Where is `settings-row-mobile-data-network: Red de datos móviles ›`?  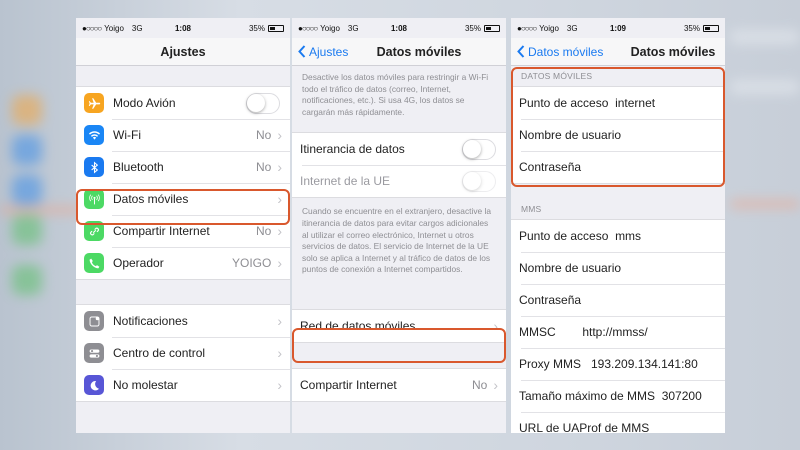
settings-row-mobile-data-network: Red de datos móviles › is located at coordinates (399, 326).